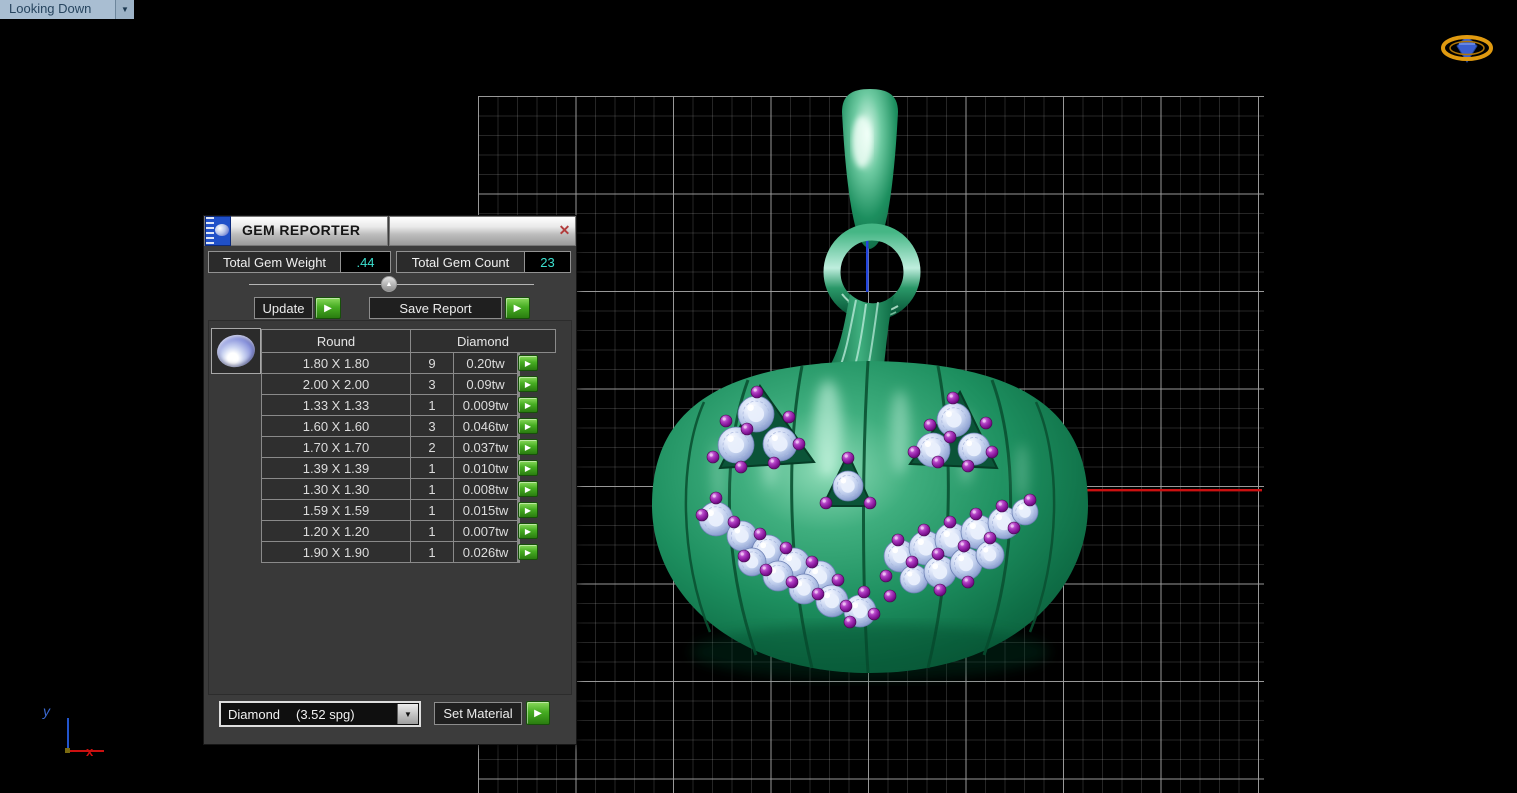 Image resolution: width=1517 pixels, height=793 pixels. What do you see at coordinates (57, 9) in the screenshot?
I see `viewport-title: Looking Down` at bounding box center [57, 9].